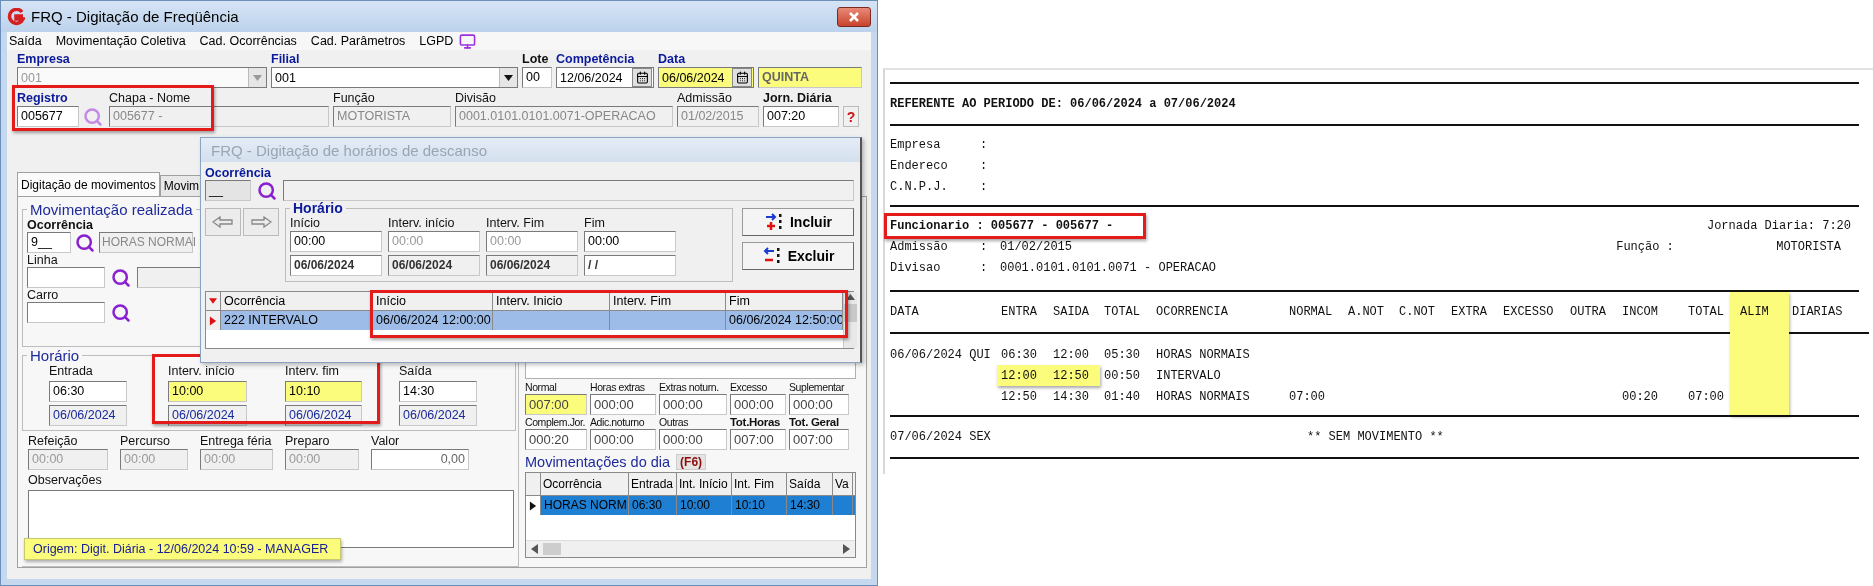 The width and height of the screenshot is (1873, 586). What do you see at coordinates (798, 98) in the screenshot?
I see `field-label: Jorn. Diária` at bounding box center [798, 98].